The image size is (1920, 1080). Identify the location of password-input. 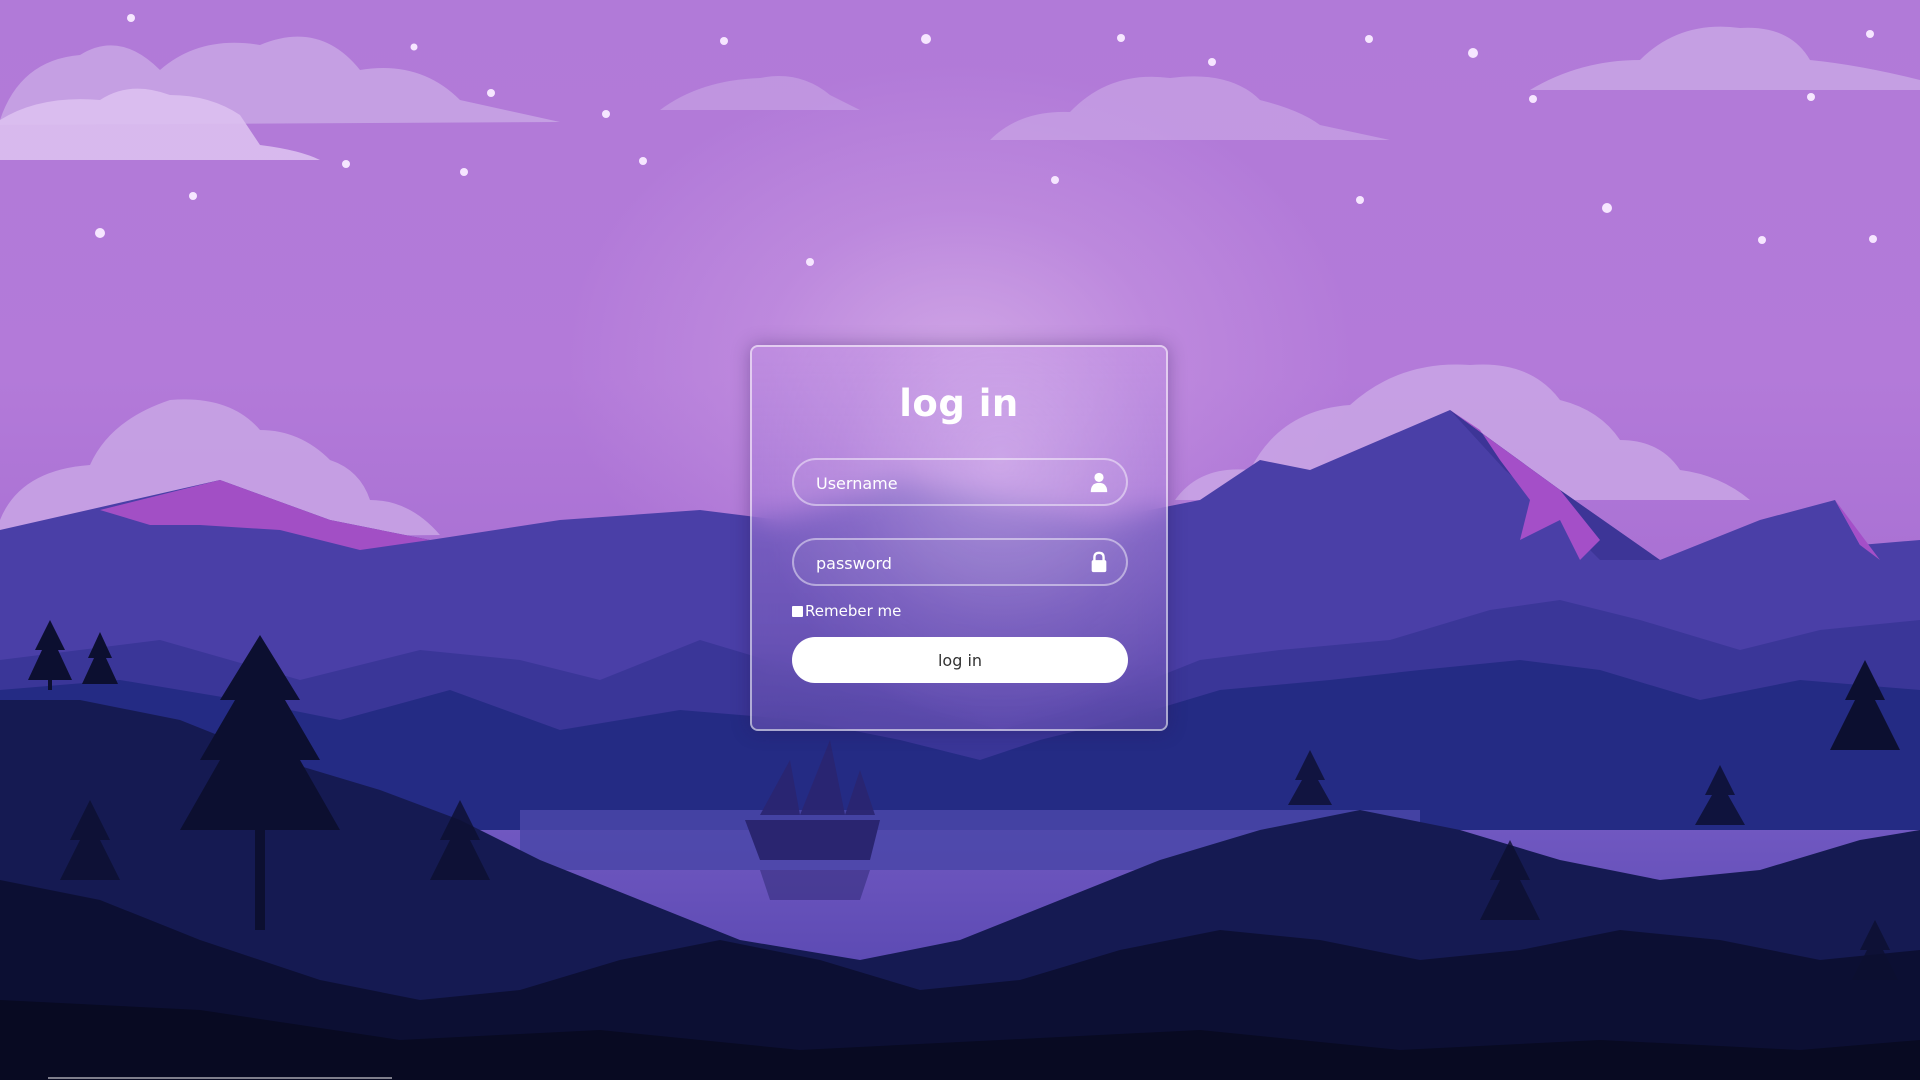
(946, 563).